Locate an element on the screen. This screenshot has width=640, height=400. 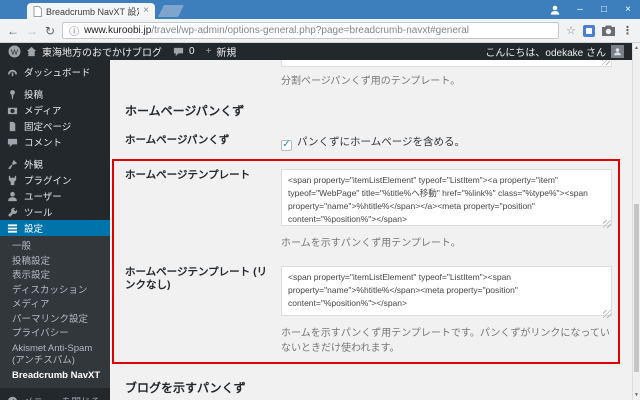
submenu-item-breadcrumb-navxt: Breadcrumb NavXT is located at coordinates (55, 376).